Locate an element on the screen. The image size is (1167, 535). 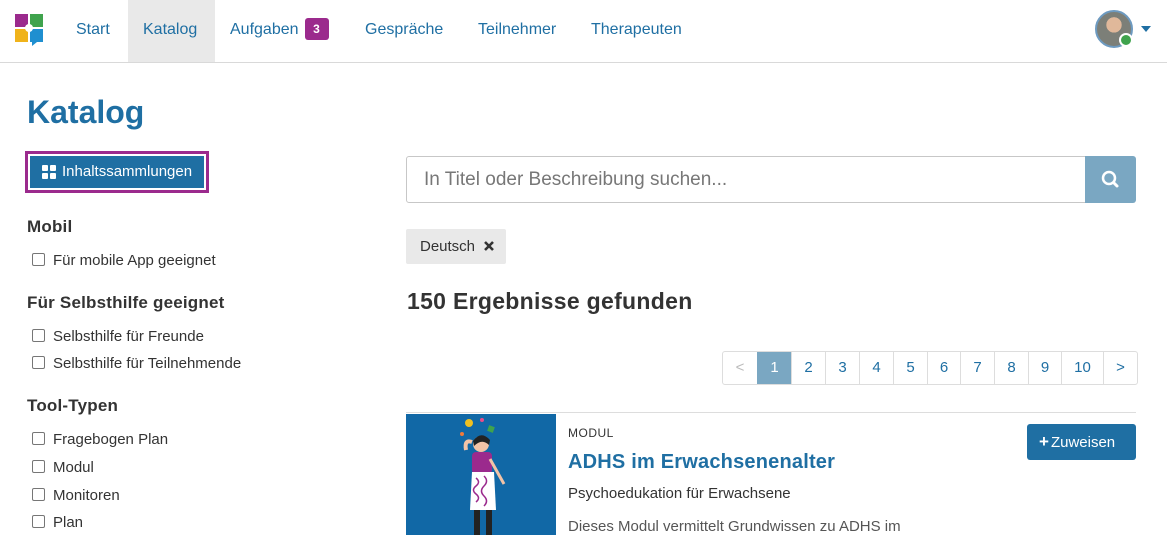
nav-gespraeche: Gespräche is located at coordinates (404, 31).